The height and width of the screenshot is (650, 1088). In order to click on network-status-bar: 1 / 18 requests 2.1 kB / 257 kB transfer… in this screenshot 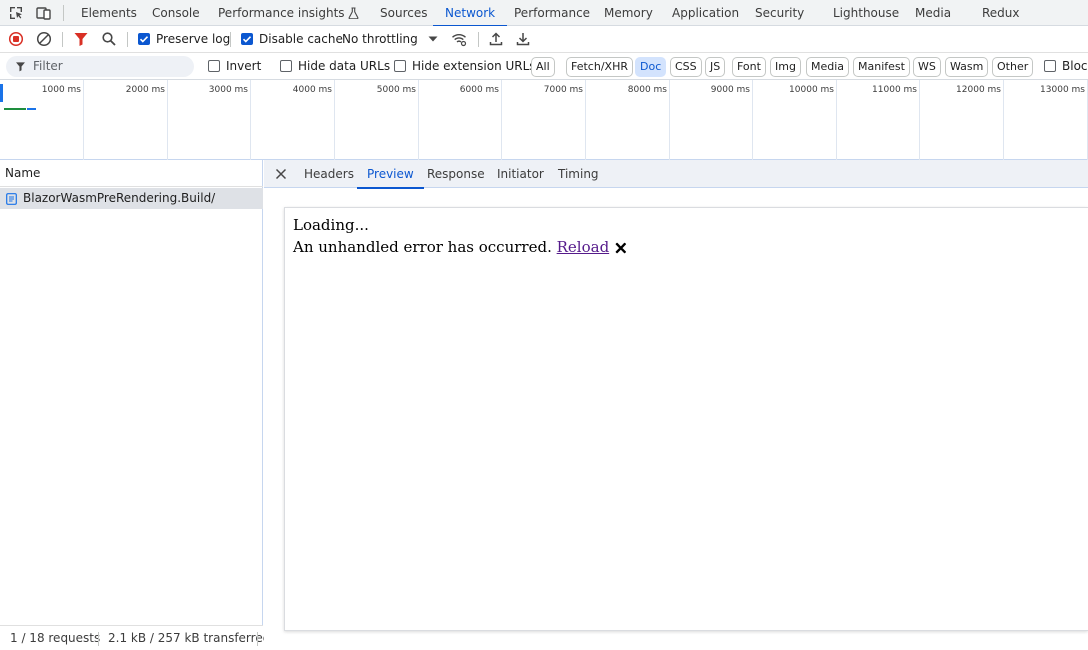, I will do `click(135, 637)`.